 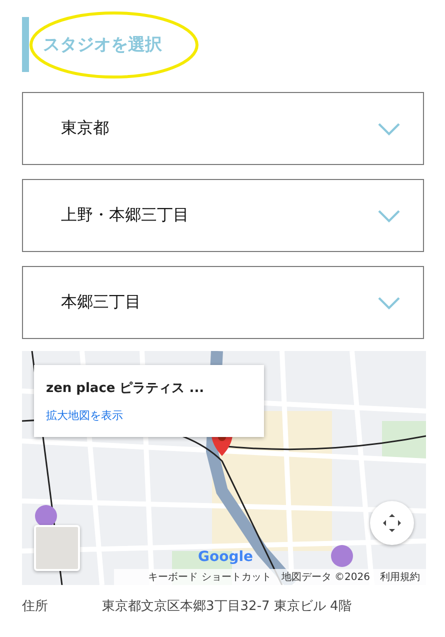 I want to click on shortcuts-link: キーボード ショートカット, so click(x=210, y=577).